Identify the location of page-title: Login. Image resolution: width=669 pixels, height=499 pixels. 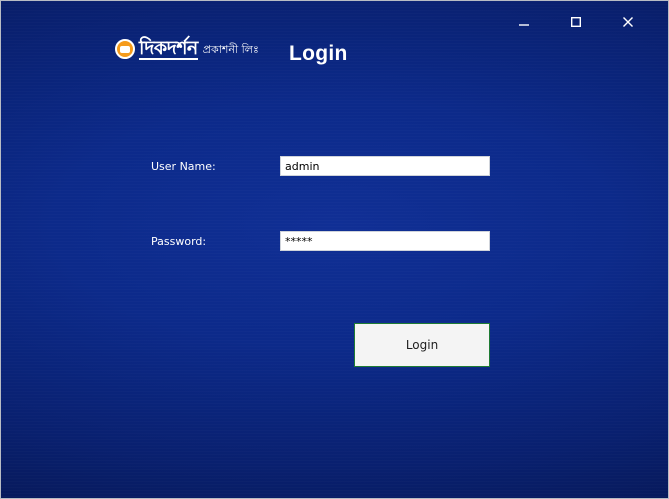
(318, 53).